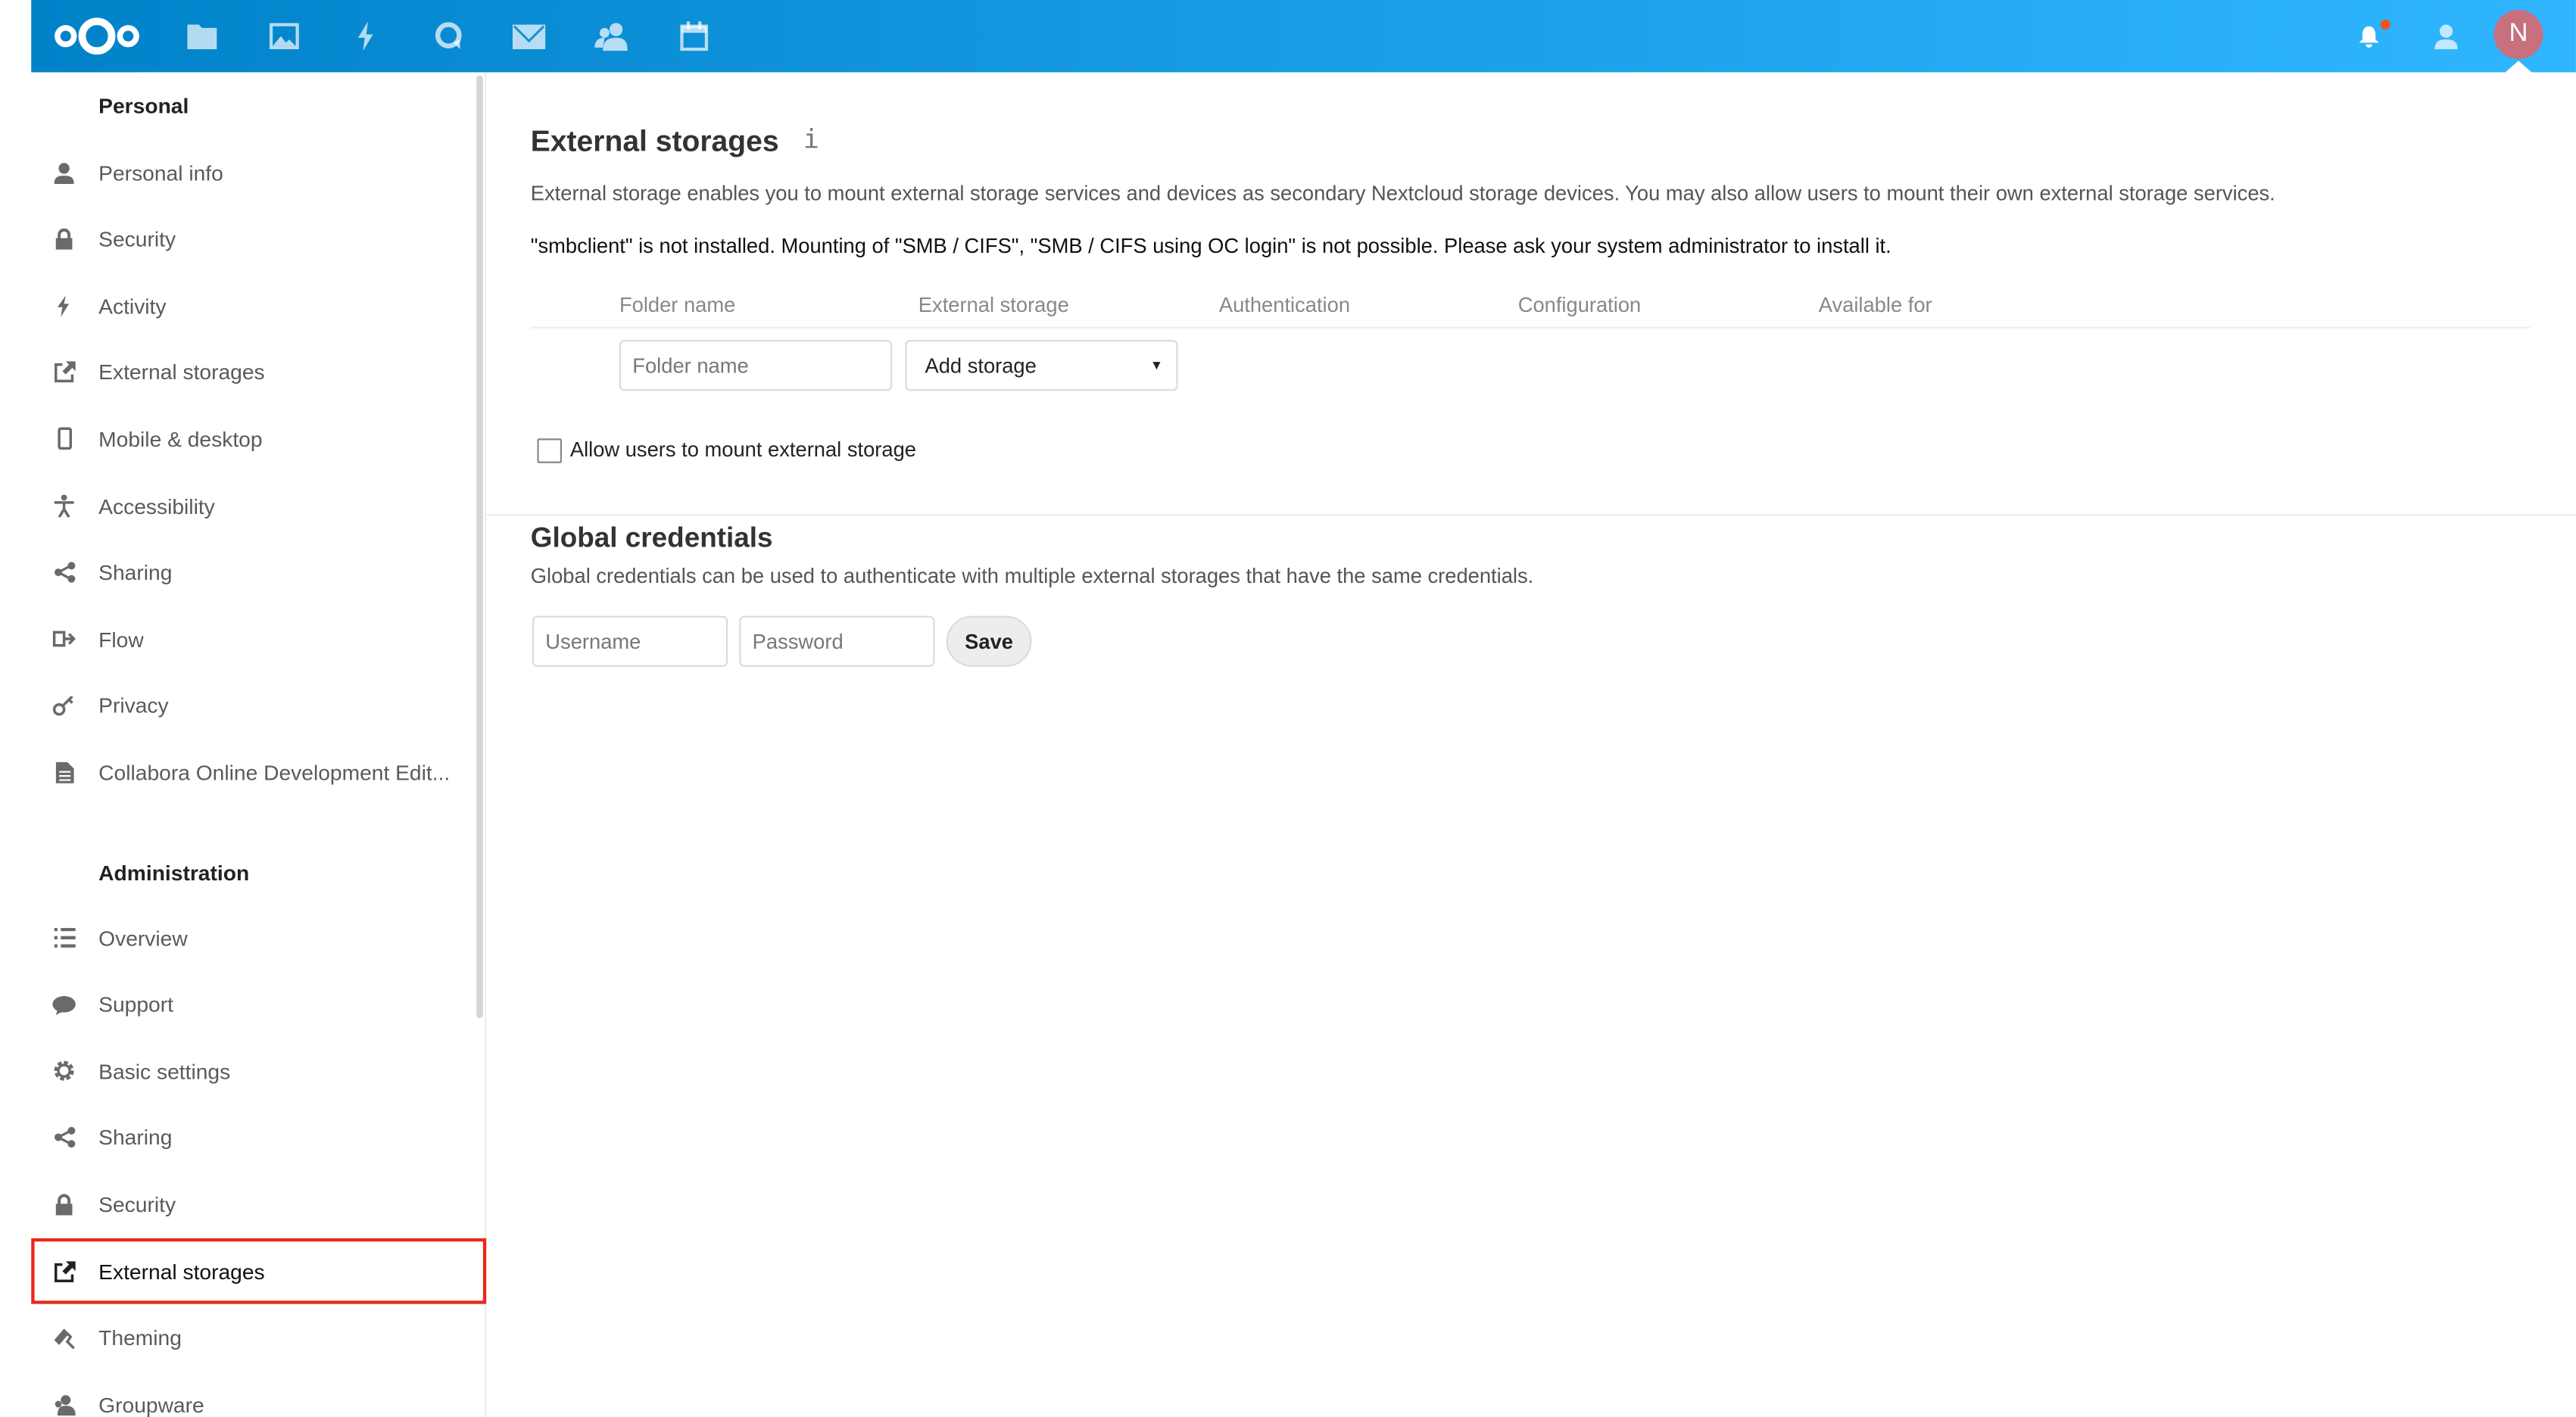 The height and width of the screenshot is (1417, 2576). What do you see at coordinates (258, 937) in the screenshot?
I see `sidebar-item-overview: Overview` at bounding box center [258, 937].